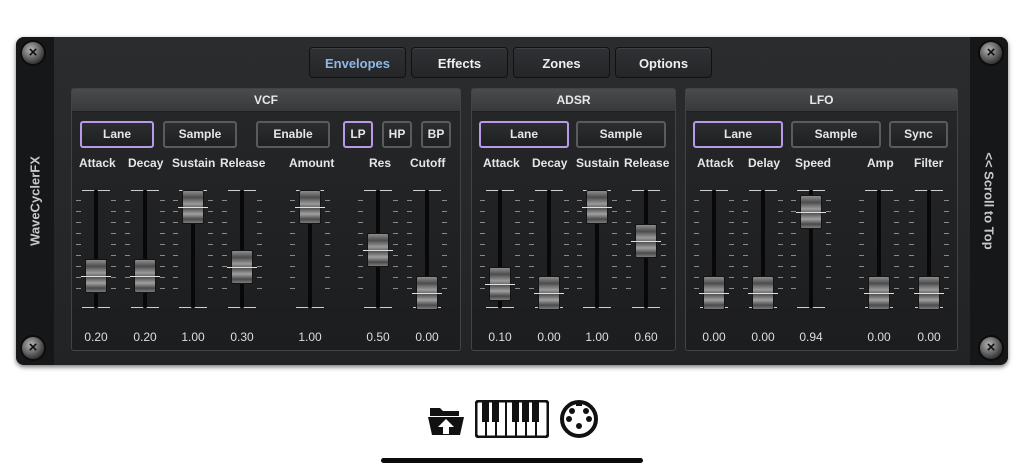  What do you see at coordinates (918, 134) in the screenshot?
I see `lfo-sync-button: Sync` at bounding box center [918, 134].